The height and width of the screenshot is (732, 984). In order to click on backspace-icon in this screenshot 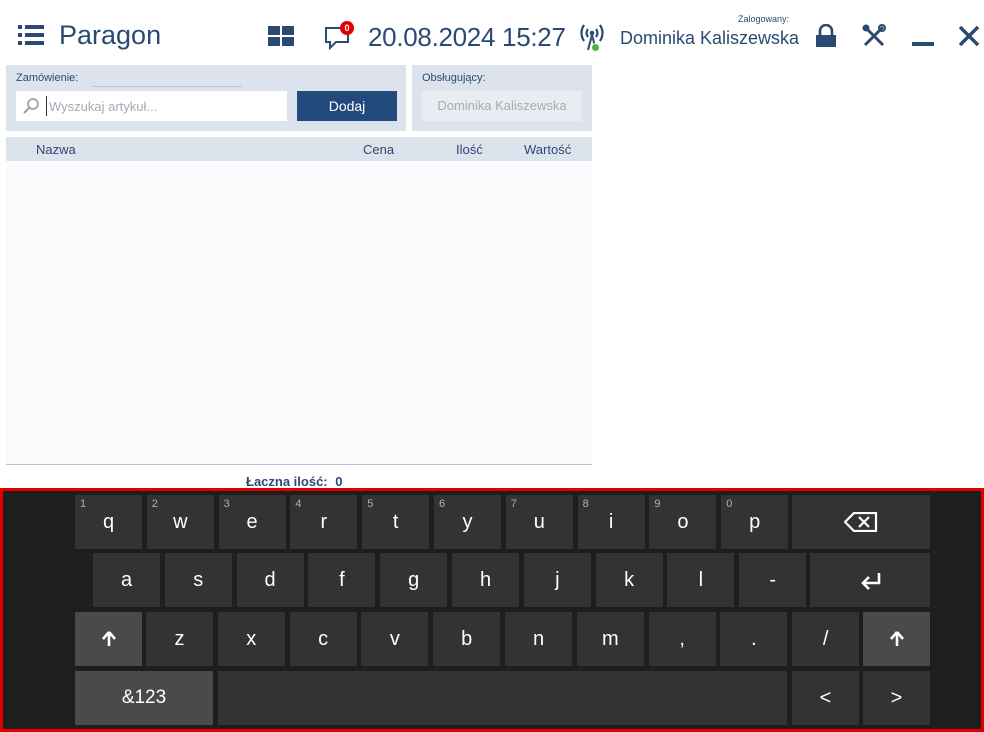, I will do `click(861, 522)`.